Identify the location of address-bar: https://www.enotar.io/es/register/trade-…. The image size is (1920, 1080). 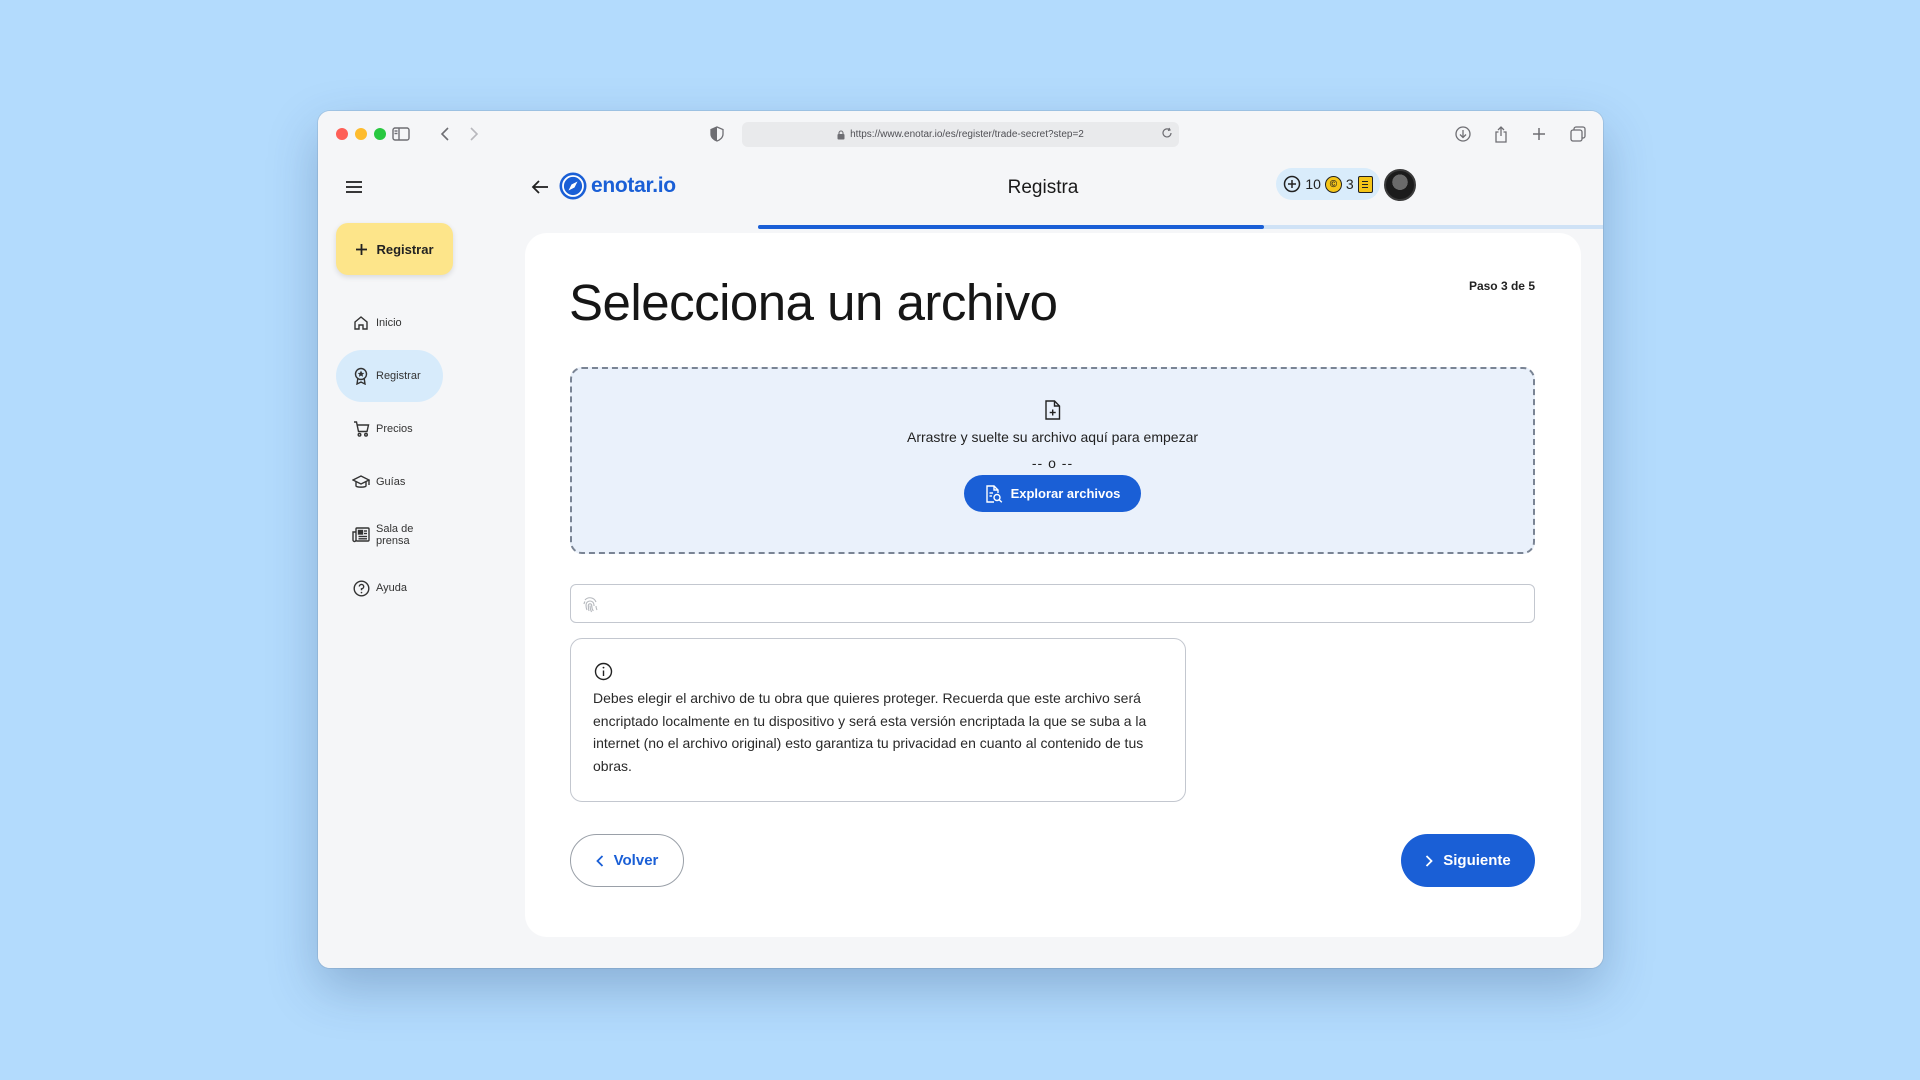
(960, 134).